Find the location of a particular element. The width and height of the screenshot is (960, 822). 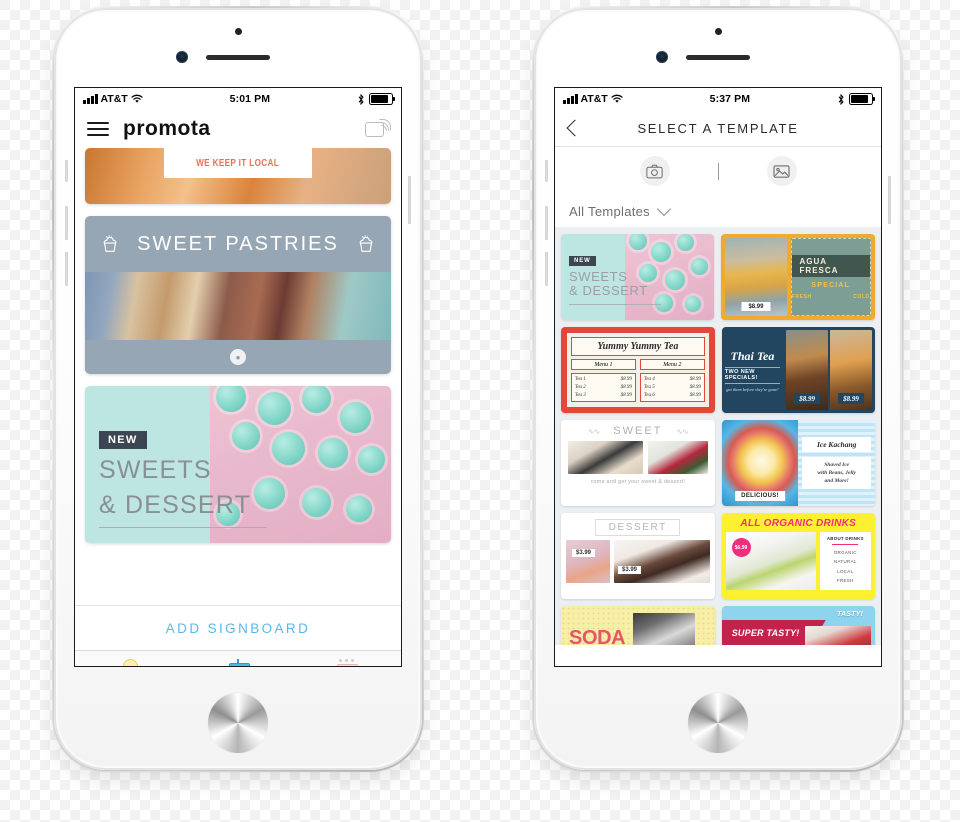

template-title: SWEETS & DESSERT is located at coordinates (608, 284).